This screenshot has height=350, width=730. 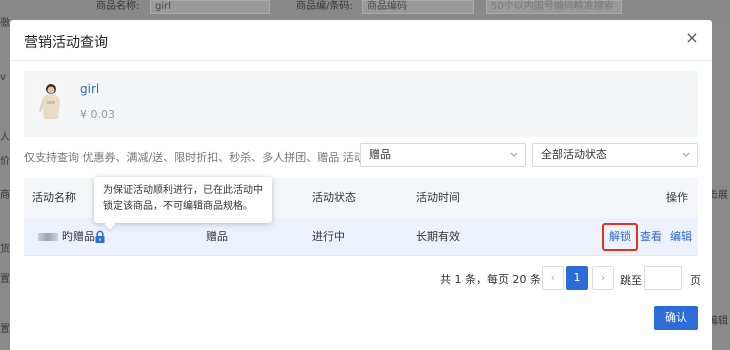 What do you see at coordinates (5, 23) in the screenshot?
I see `bg-side-text: 徼` at bounding box center [5, 23].